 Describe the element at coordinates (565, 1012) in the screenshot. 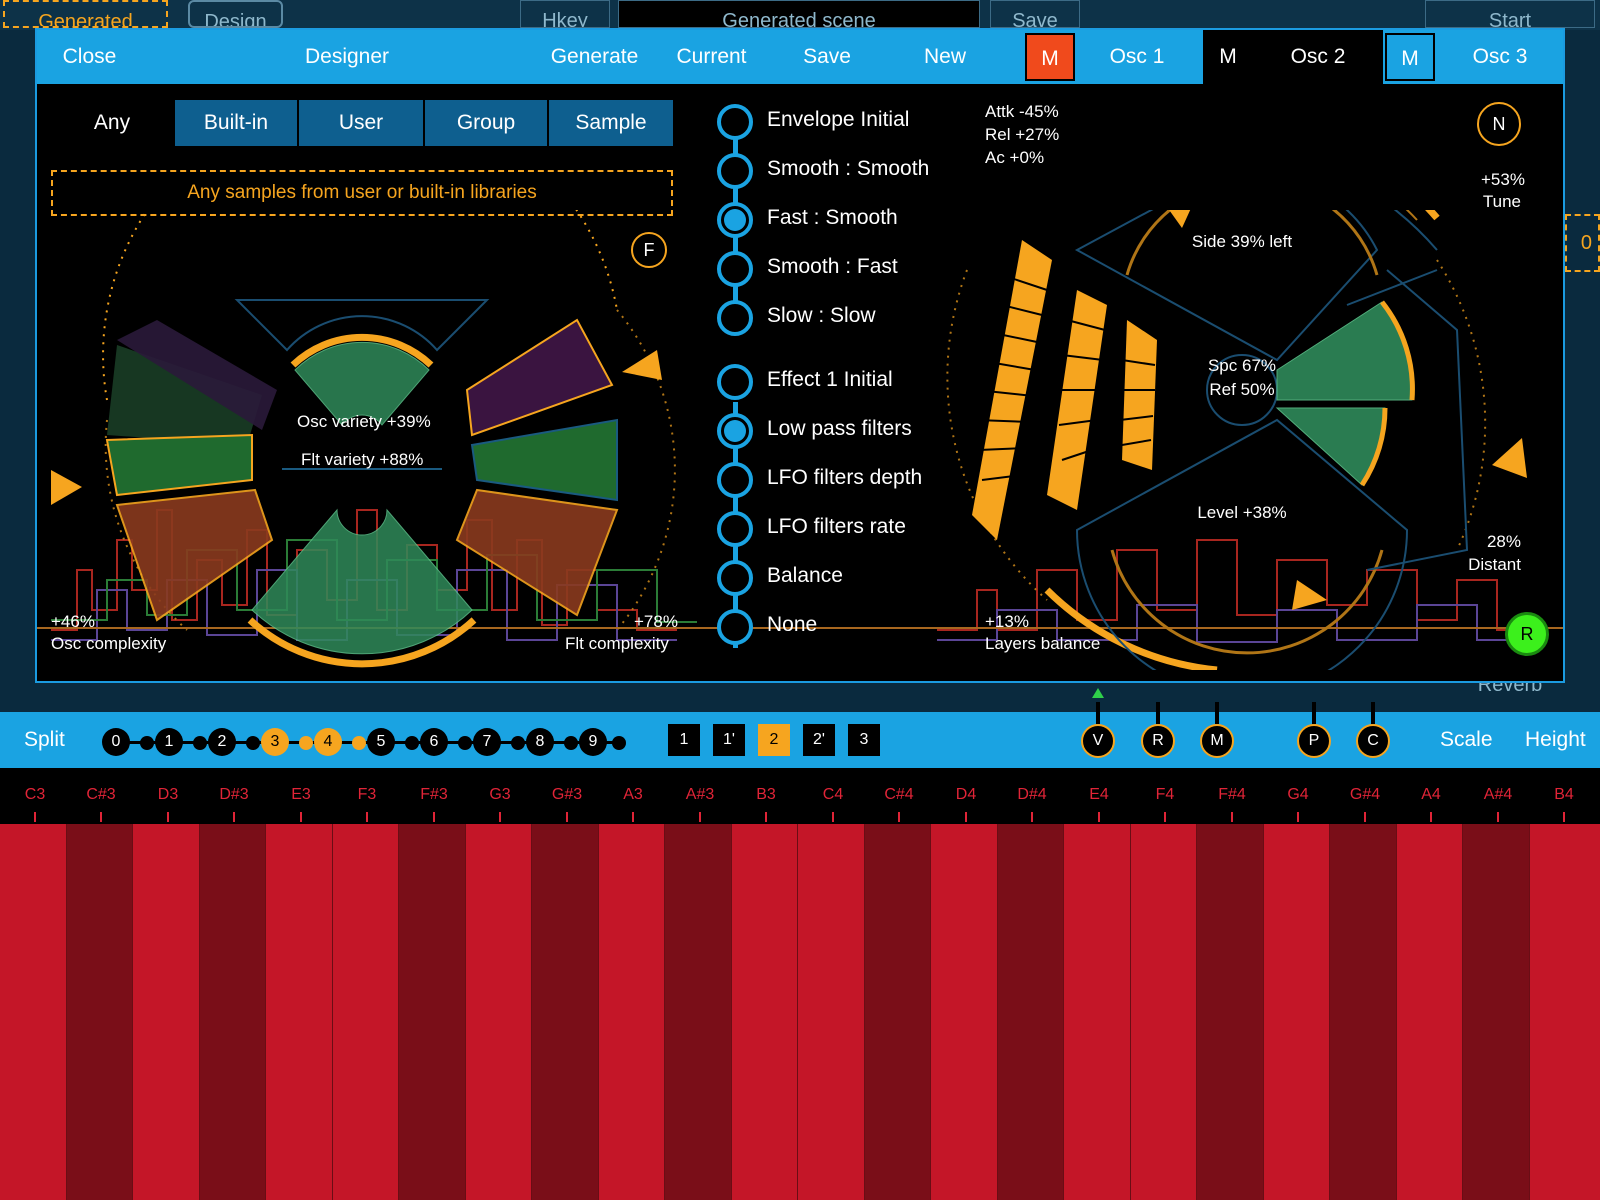

I see `key-gs3` at that location.